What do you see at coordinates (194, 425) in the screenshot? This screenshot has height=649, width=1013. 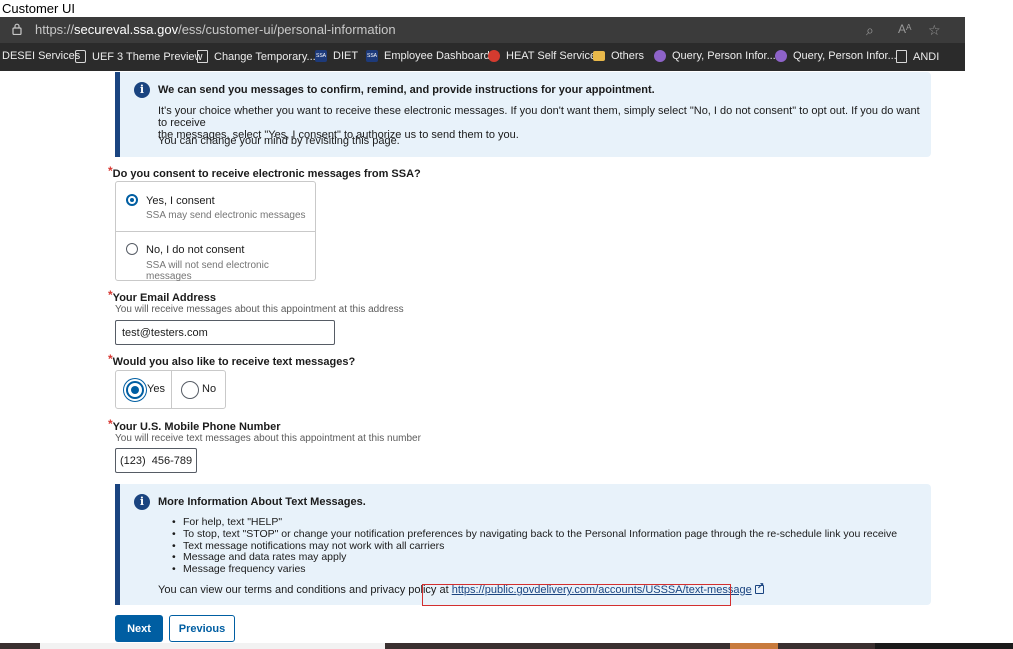 I see `phone-label: *Your U.S. Mobile Phone Number` at bounding box center [194, 425].